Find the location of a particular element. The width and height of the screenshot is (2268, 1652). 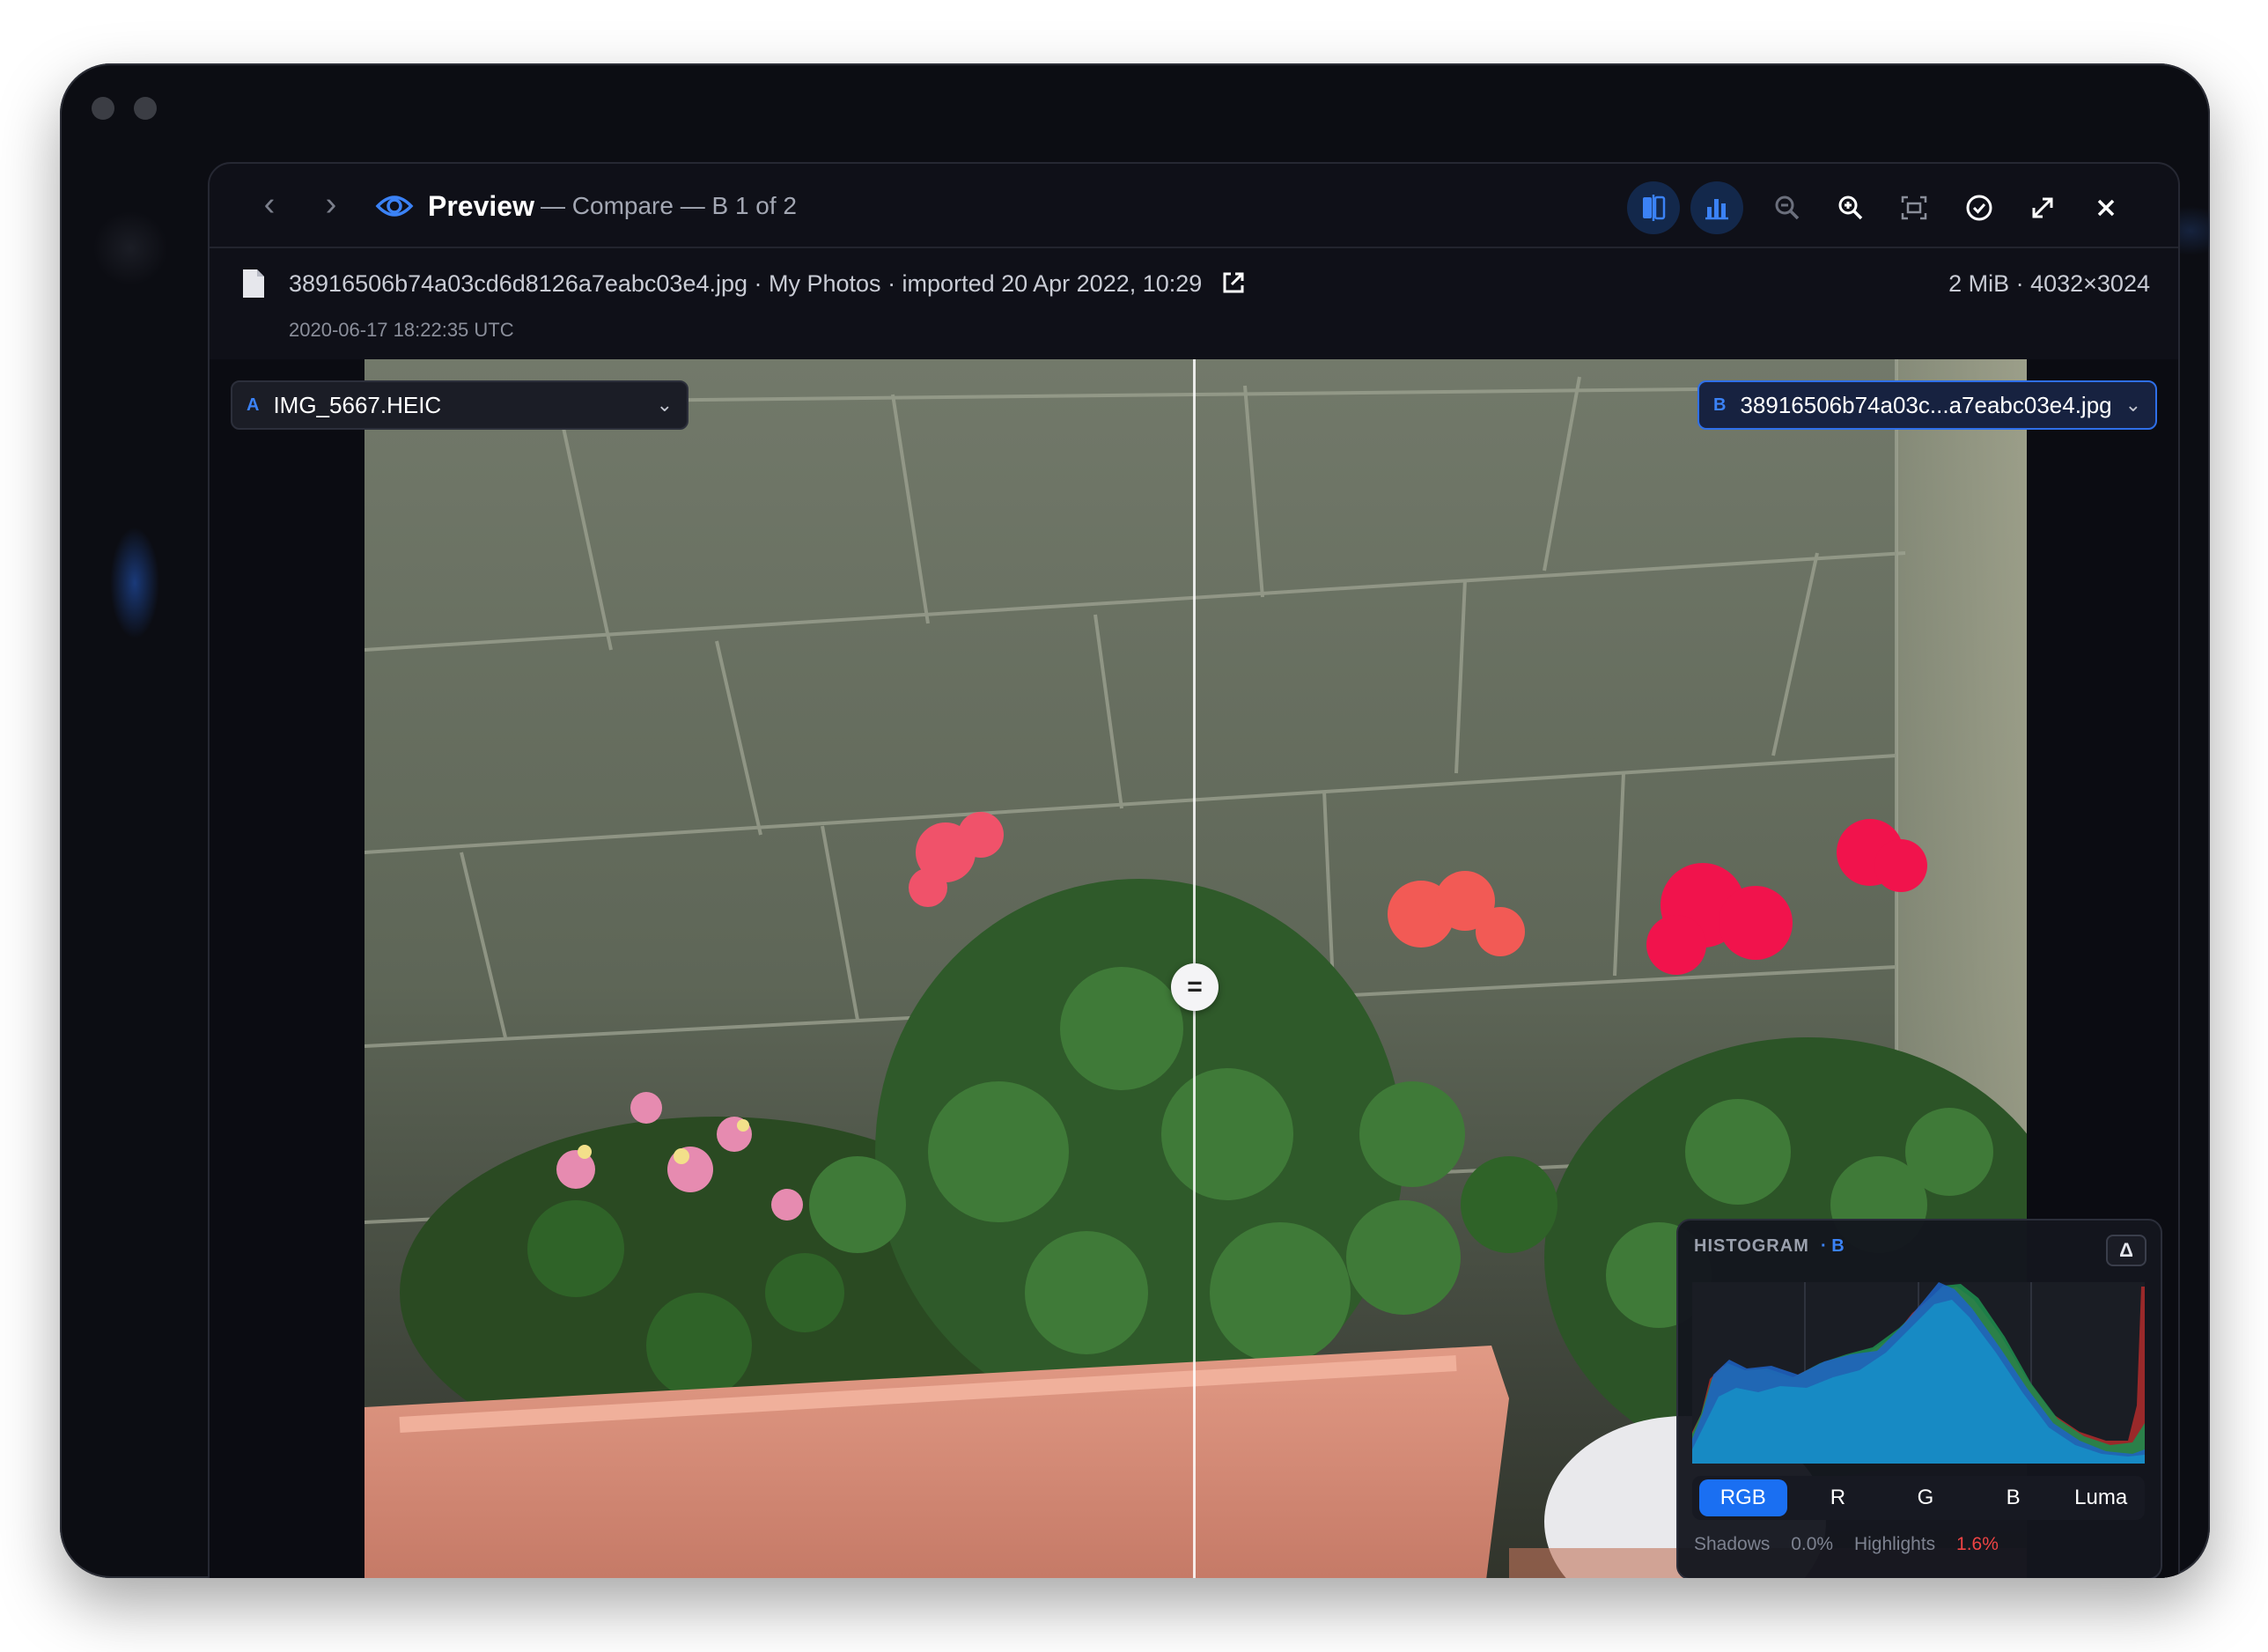

zoom-out-button is located at coordinates (1787, 207).